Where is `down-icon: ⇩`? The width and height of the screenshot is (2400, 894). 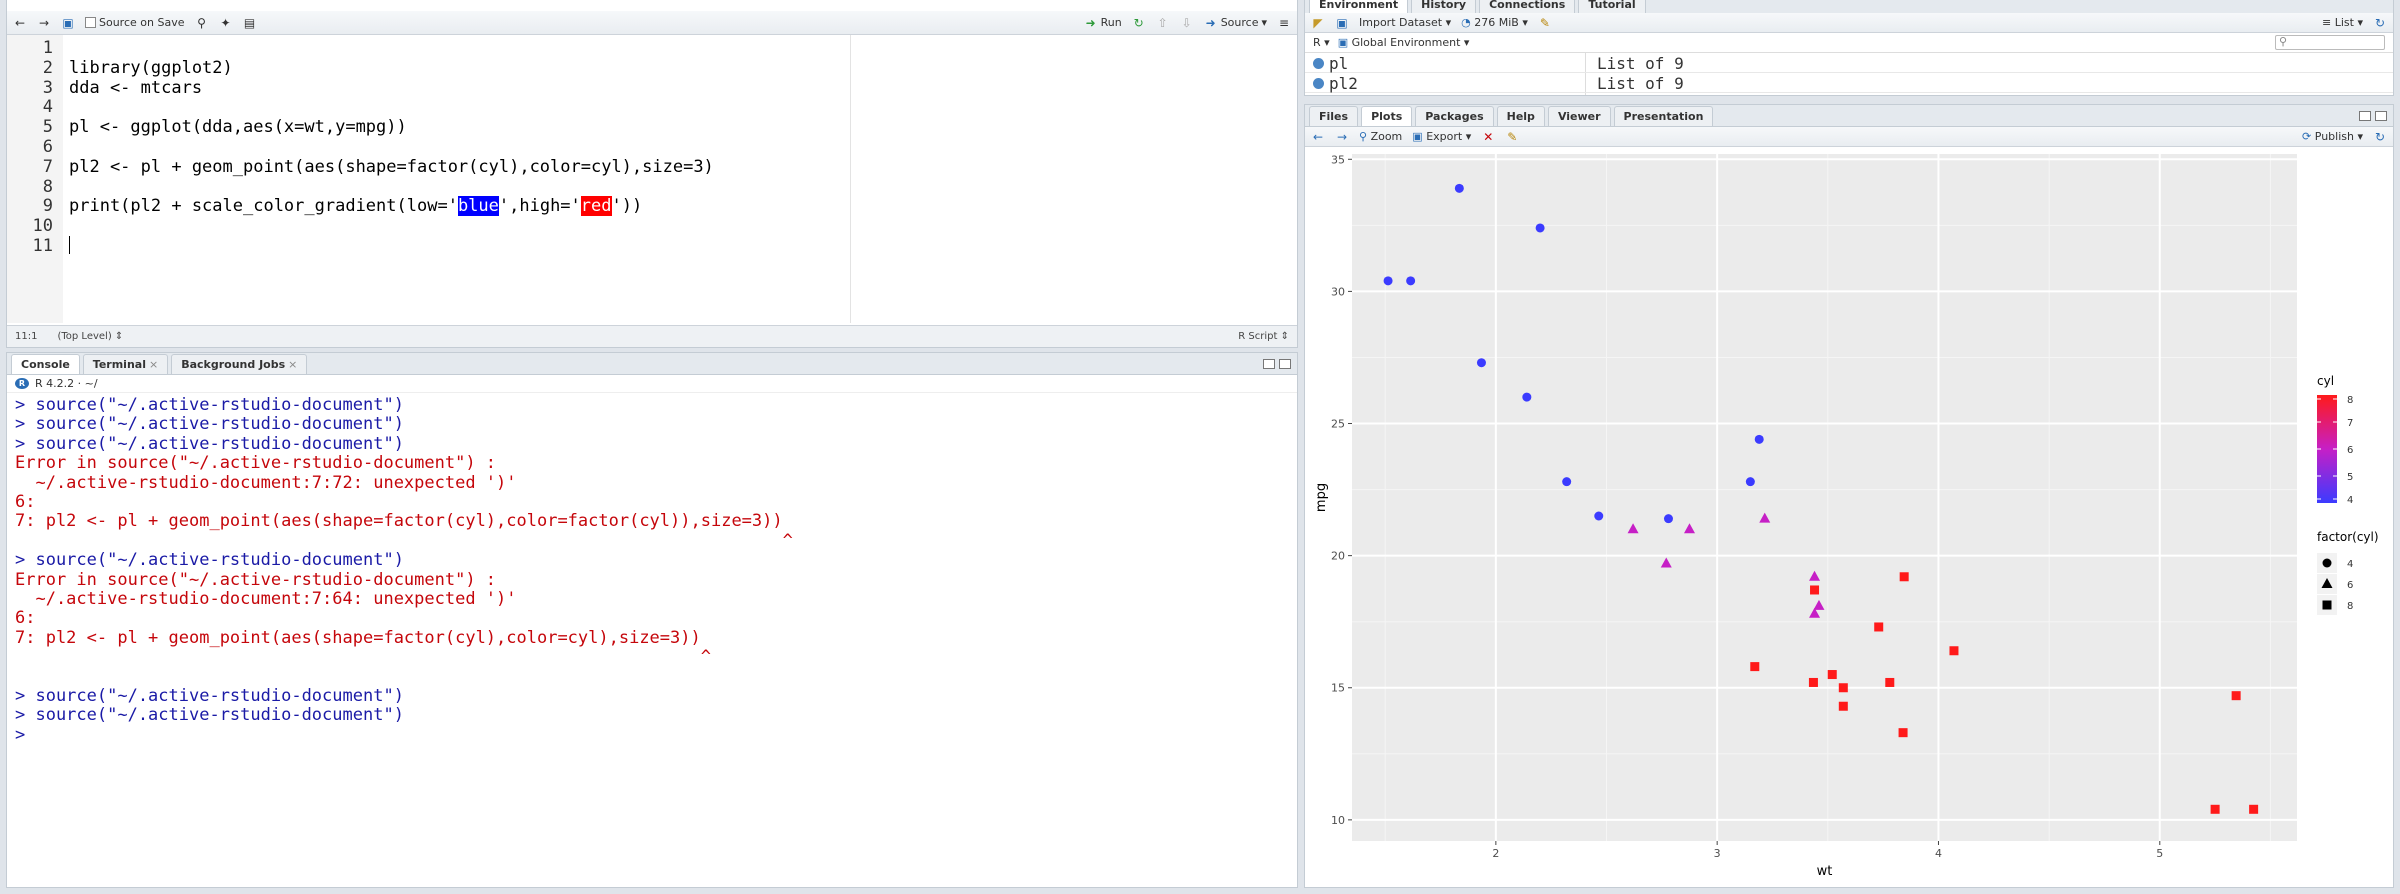 down-icon: ⇩ is located at coordinates (1187, 23).